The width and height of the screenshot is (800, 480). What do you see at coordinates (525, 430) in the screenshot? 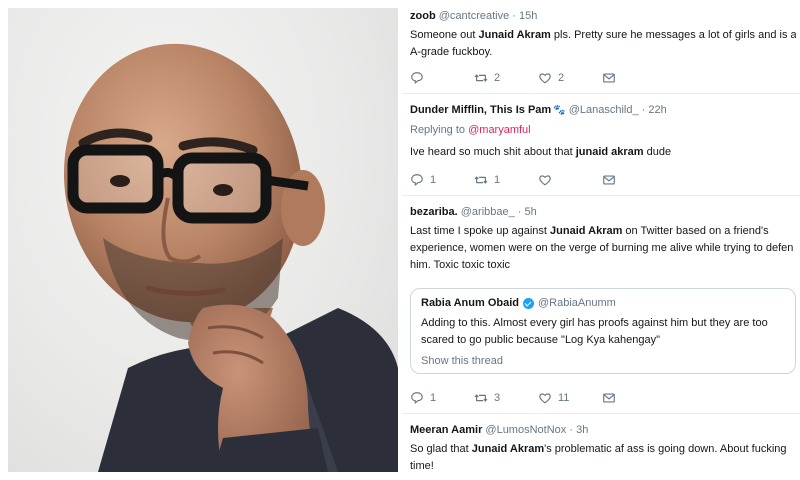
I see `author-handle: @LumosNotNox` at bounding box center [525, 430].